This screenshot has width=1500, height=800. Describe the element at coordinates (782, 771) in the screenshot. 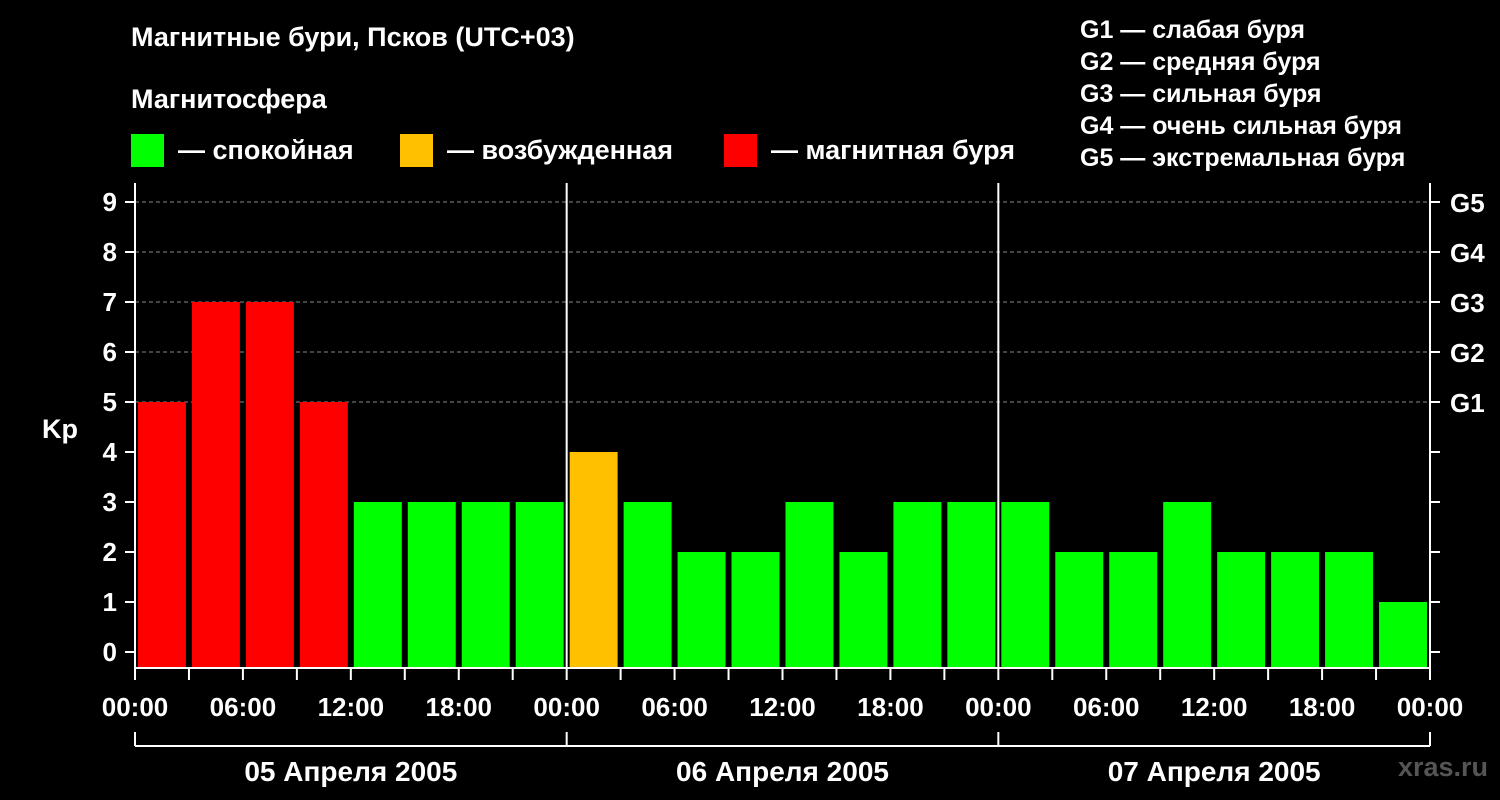

I see `day-label-1: 06 Апреля 2005` at that location.